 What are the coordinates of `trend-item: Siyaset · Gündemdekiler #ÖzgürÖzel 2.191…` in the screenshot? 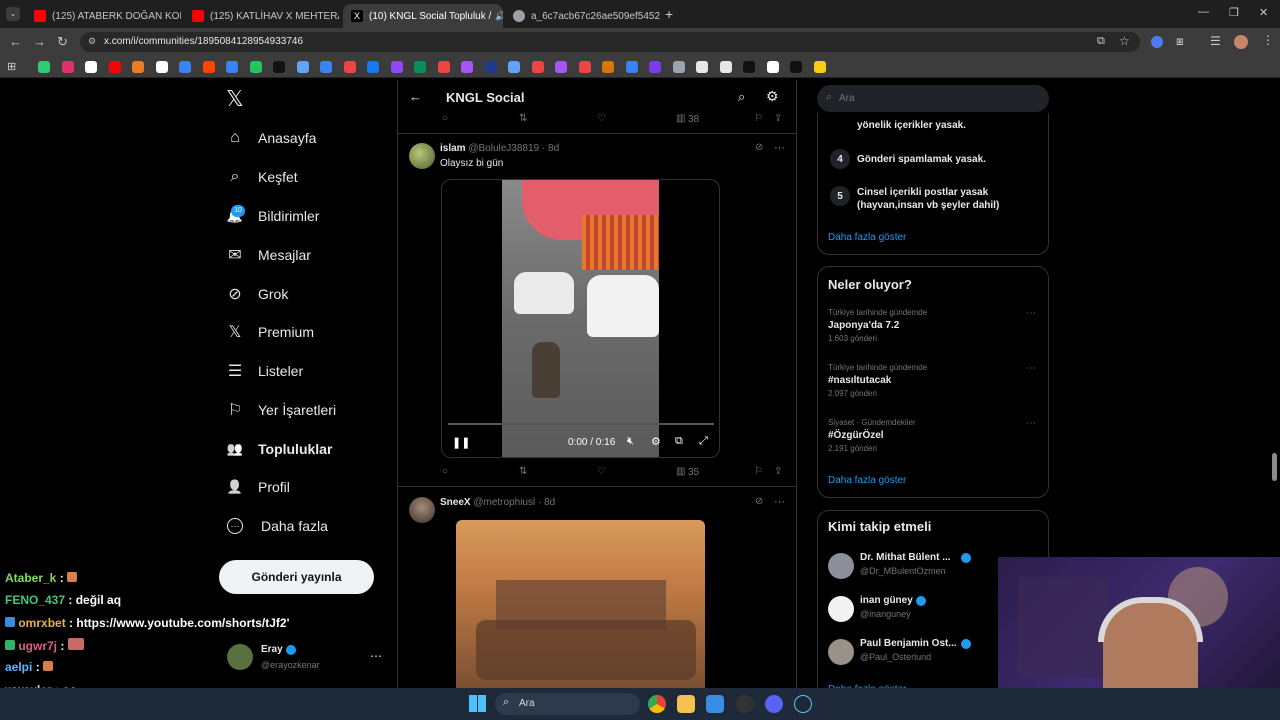 It's located at (934, 439).